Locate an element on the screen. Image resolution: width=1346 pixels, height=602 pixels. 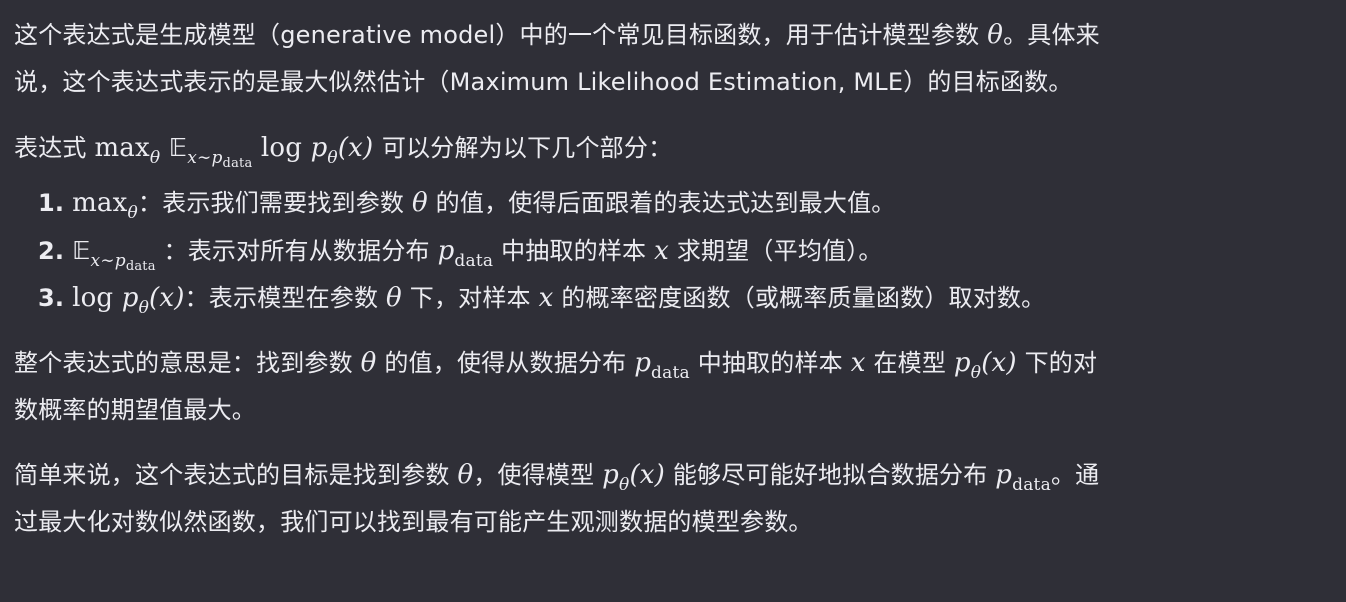
expectation-symbol: 𝔼 is located at coordinates (178, 147).